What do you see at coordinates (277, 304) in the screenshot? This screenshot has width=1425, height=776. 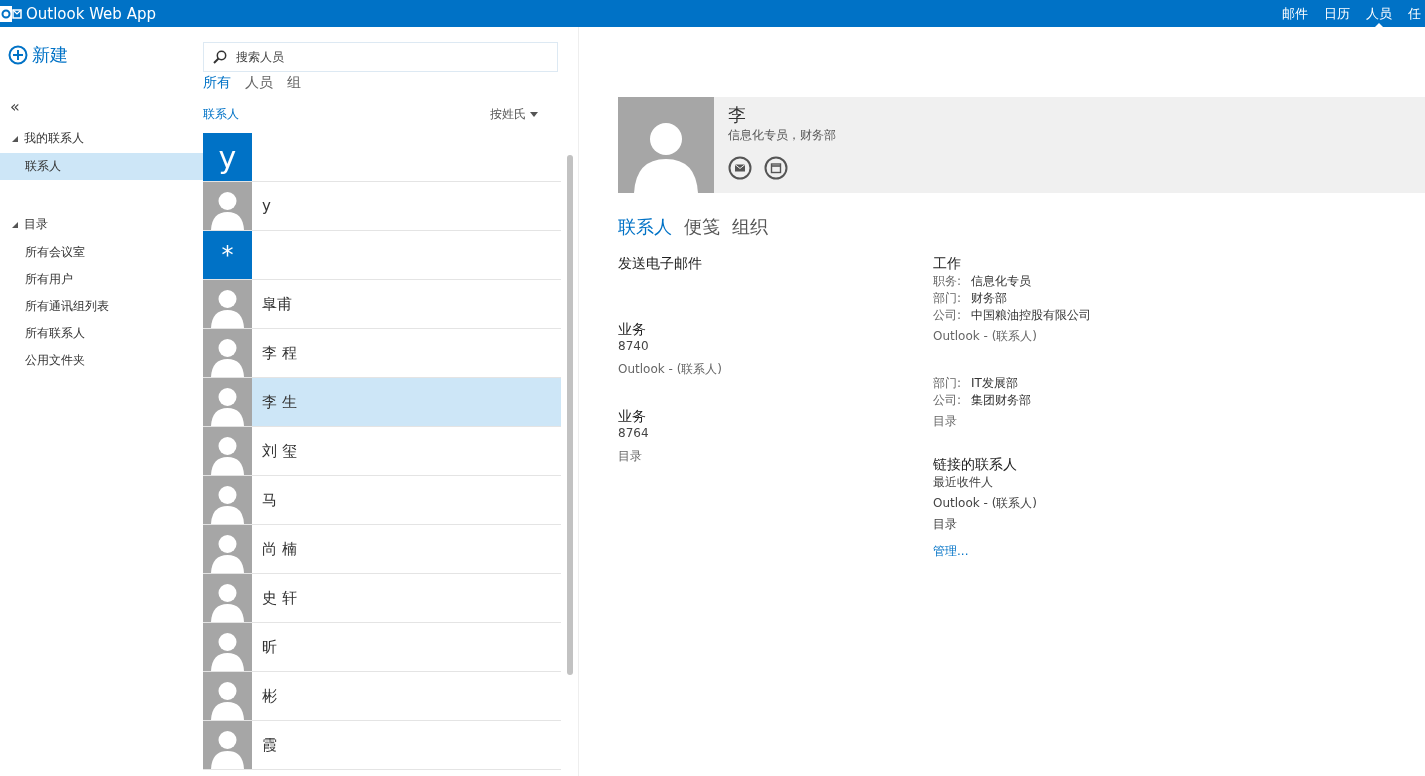 I see `contact-name: 皐甫` at bounding box center [277, 304].